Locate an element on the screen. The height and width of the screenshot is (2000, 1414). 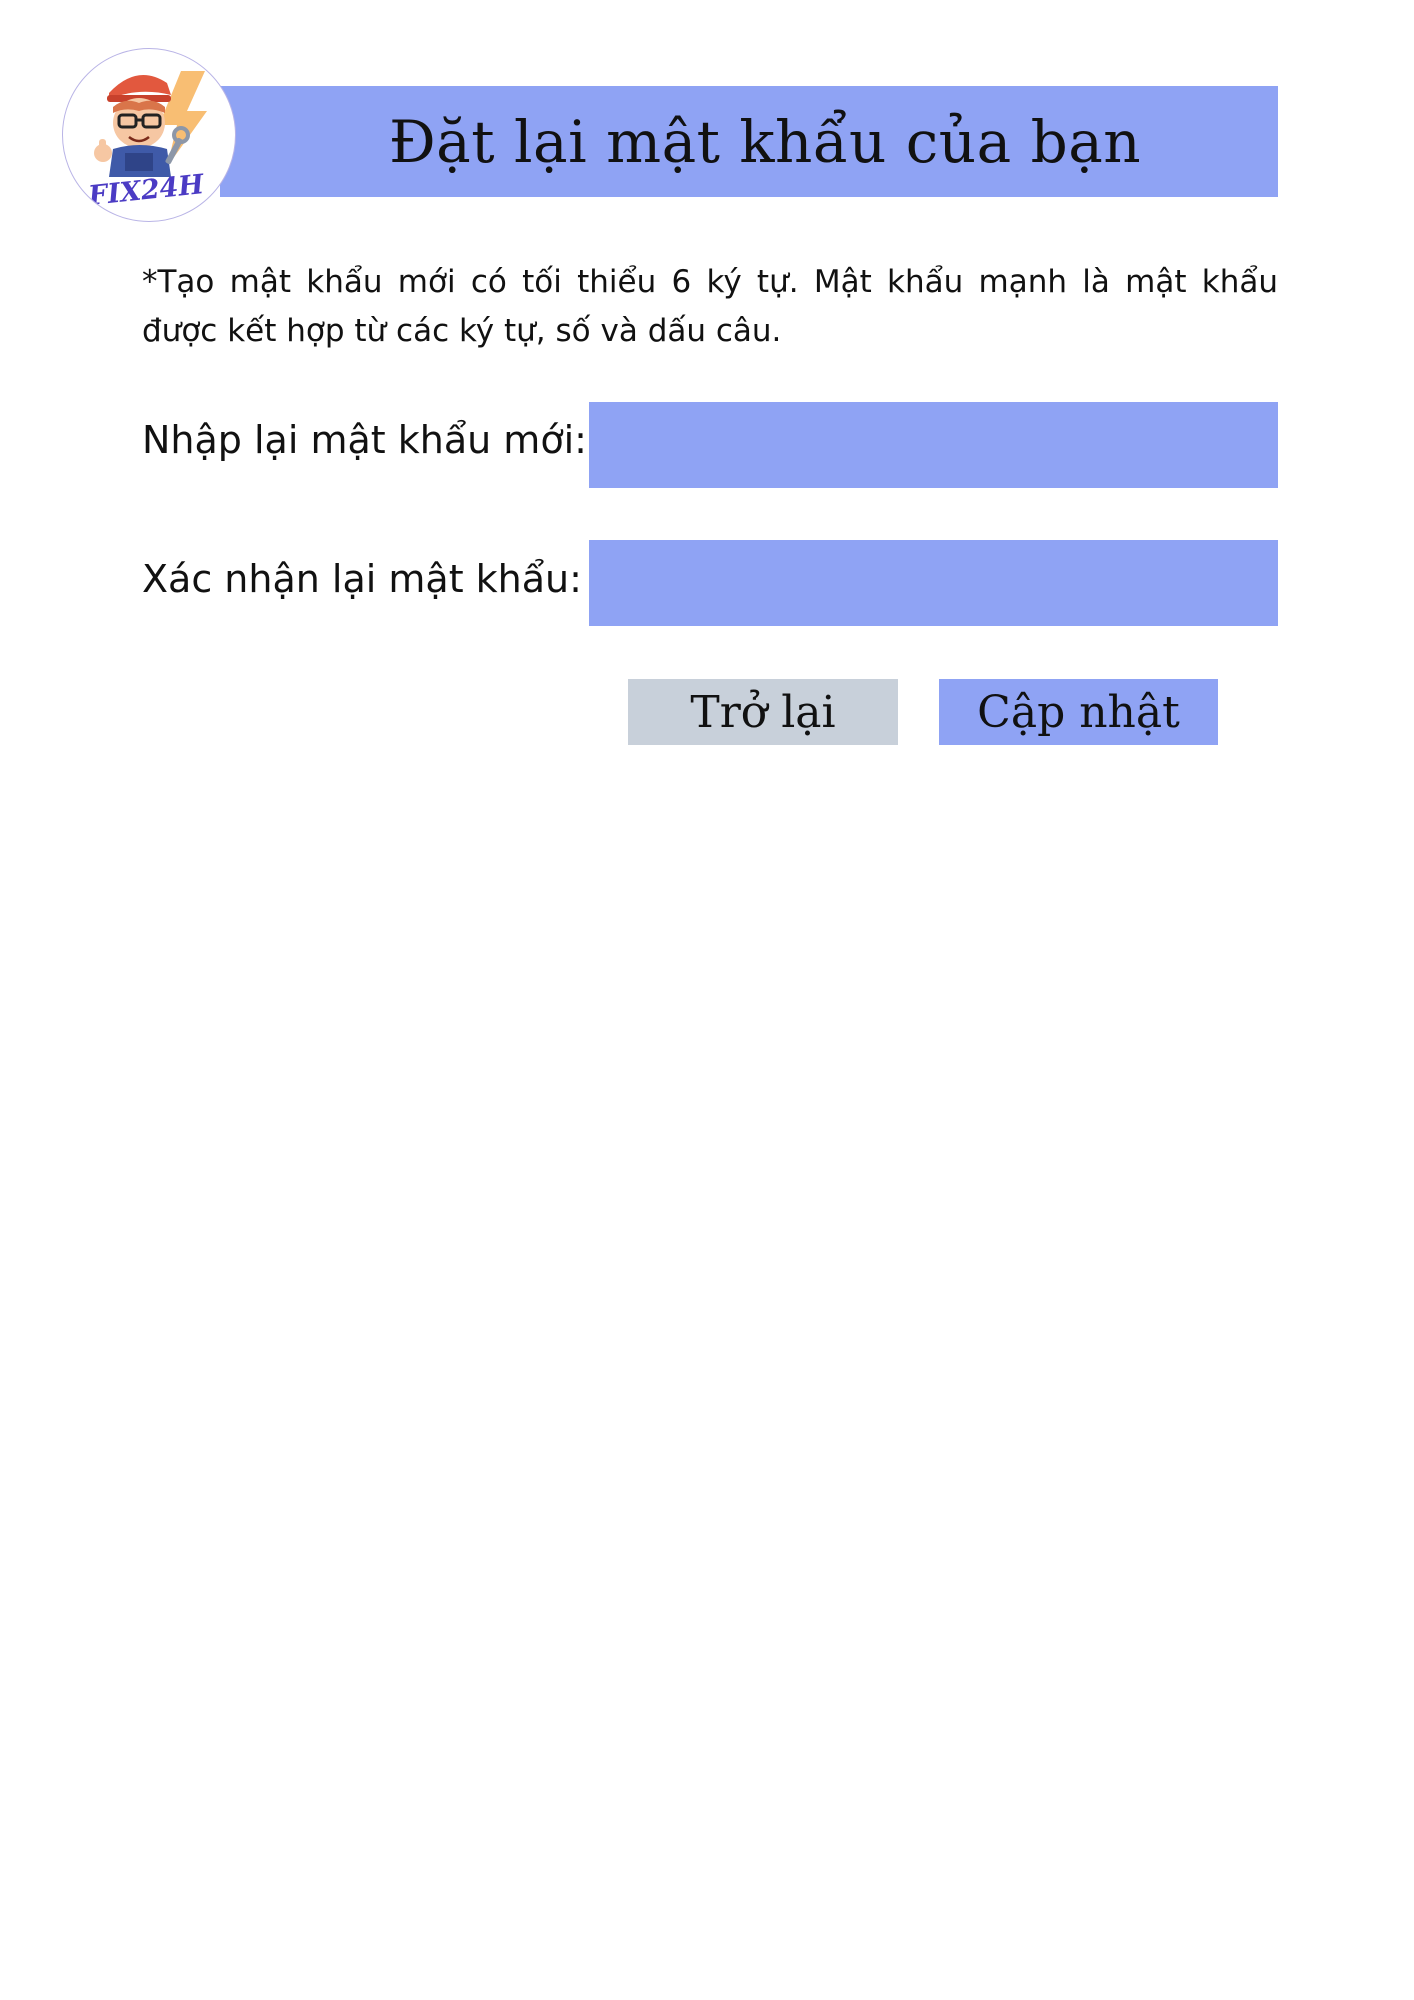
header-bar: Đặt lại mật khẩu của bạn is located at coordinates (749, 141).